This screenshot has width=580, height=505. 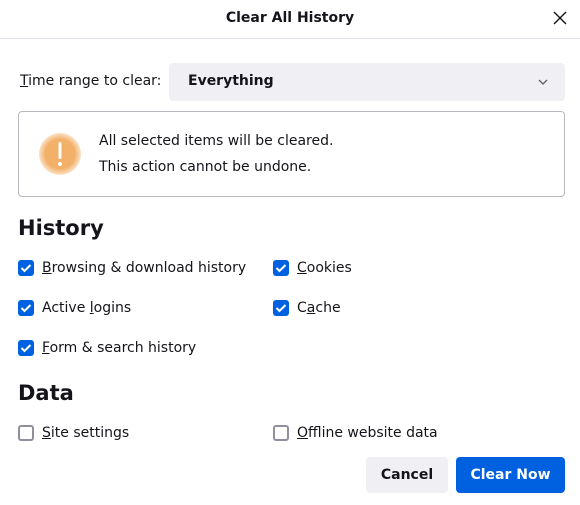 What do you see at coordinates (205, 167) in the screenshot?
I see `warning-line-2: This action cannot be undone.` at bounding box center [205, 167].